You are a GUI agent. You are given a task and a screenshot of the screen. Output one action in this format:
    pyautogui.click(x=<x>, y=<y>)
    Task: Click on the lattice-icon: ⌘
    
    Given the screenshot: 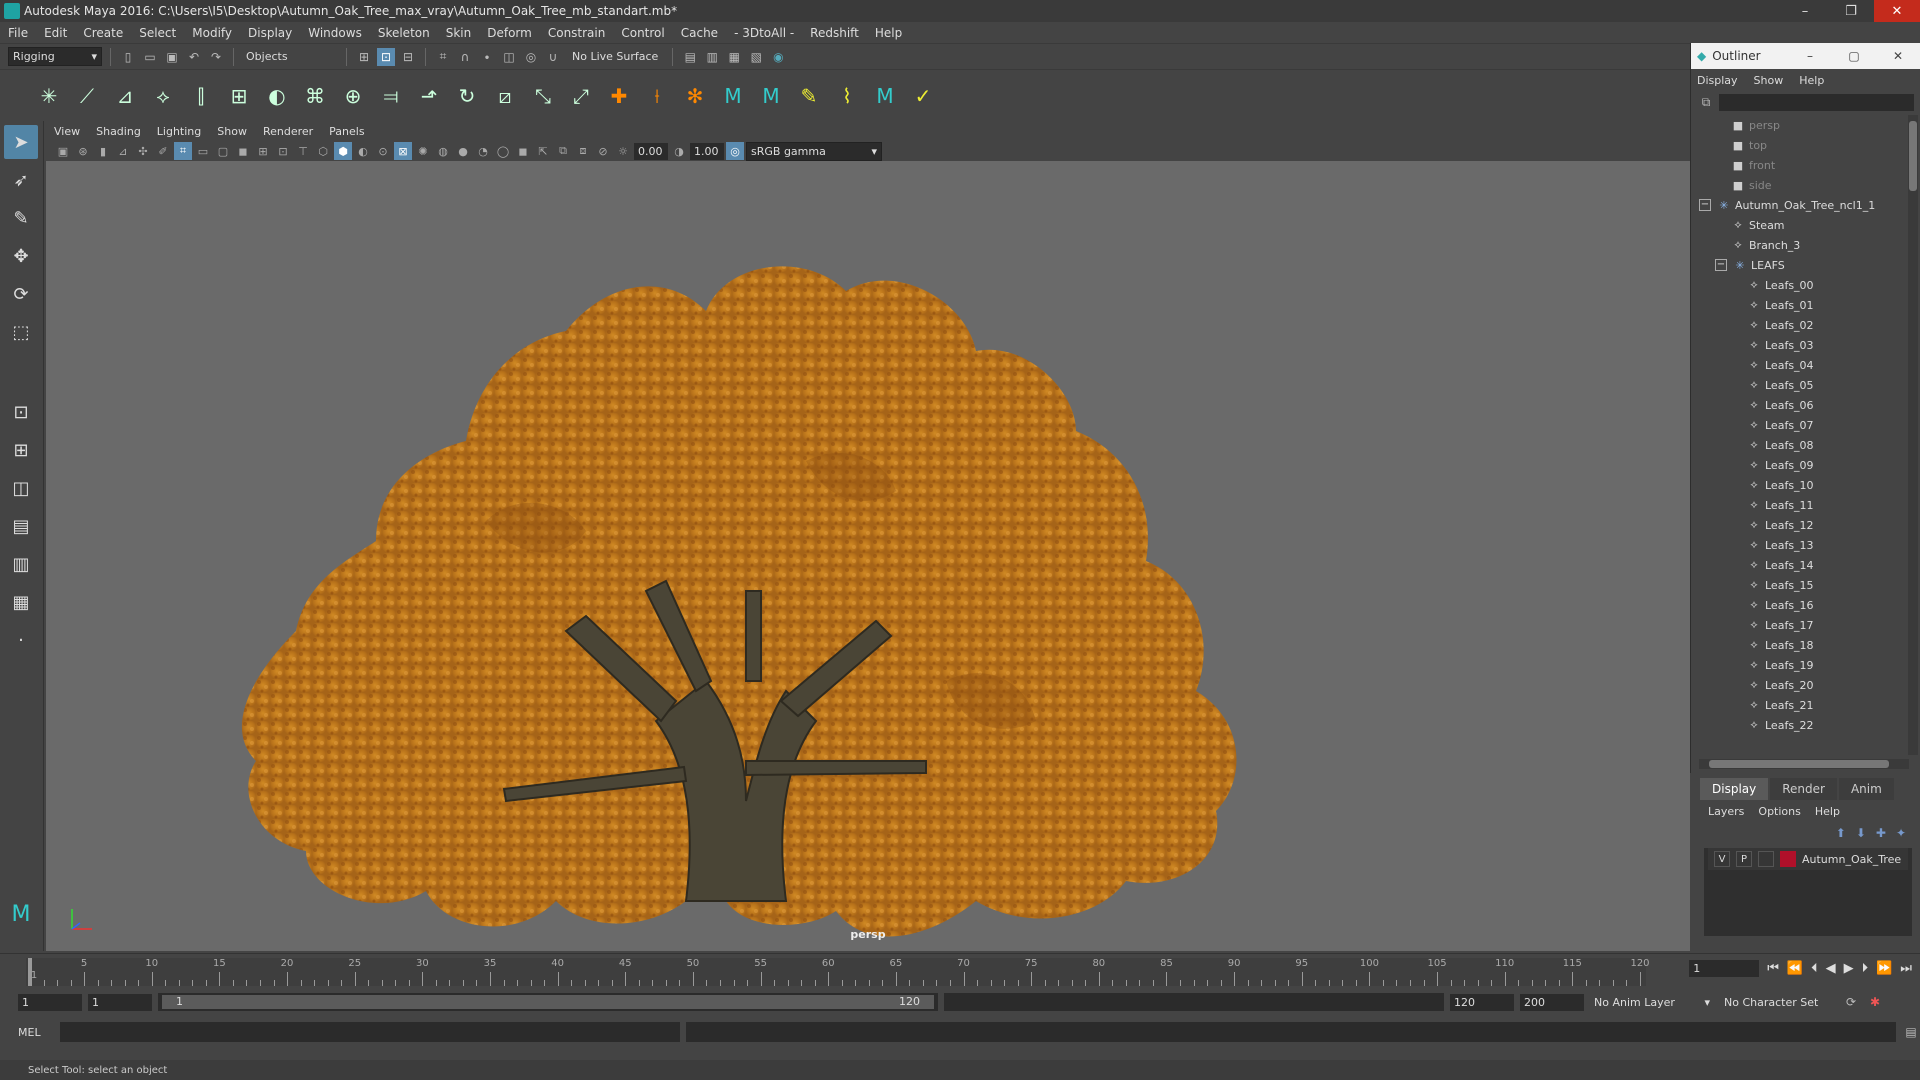 What is the action you would take?
    pyautogui.click(x=315, y=96)
    